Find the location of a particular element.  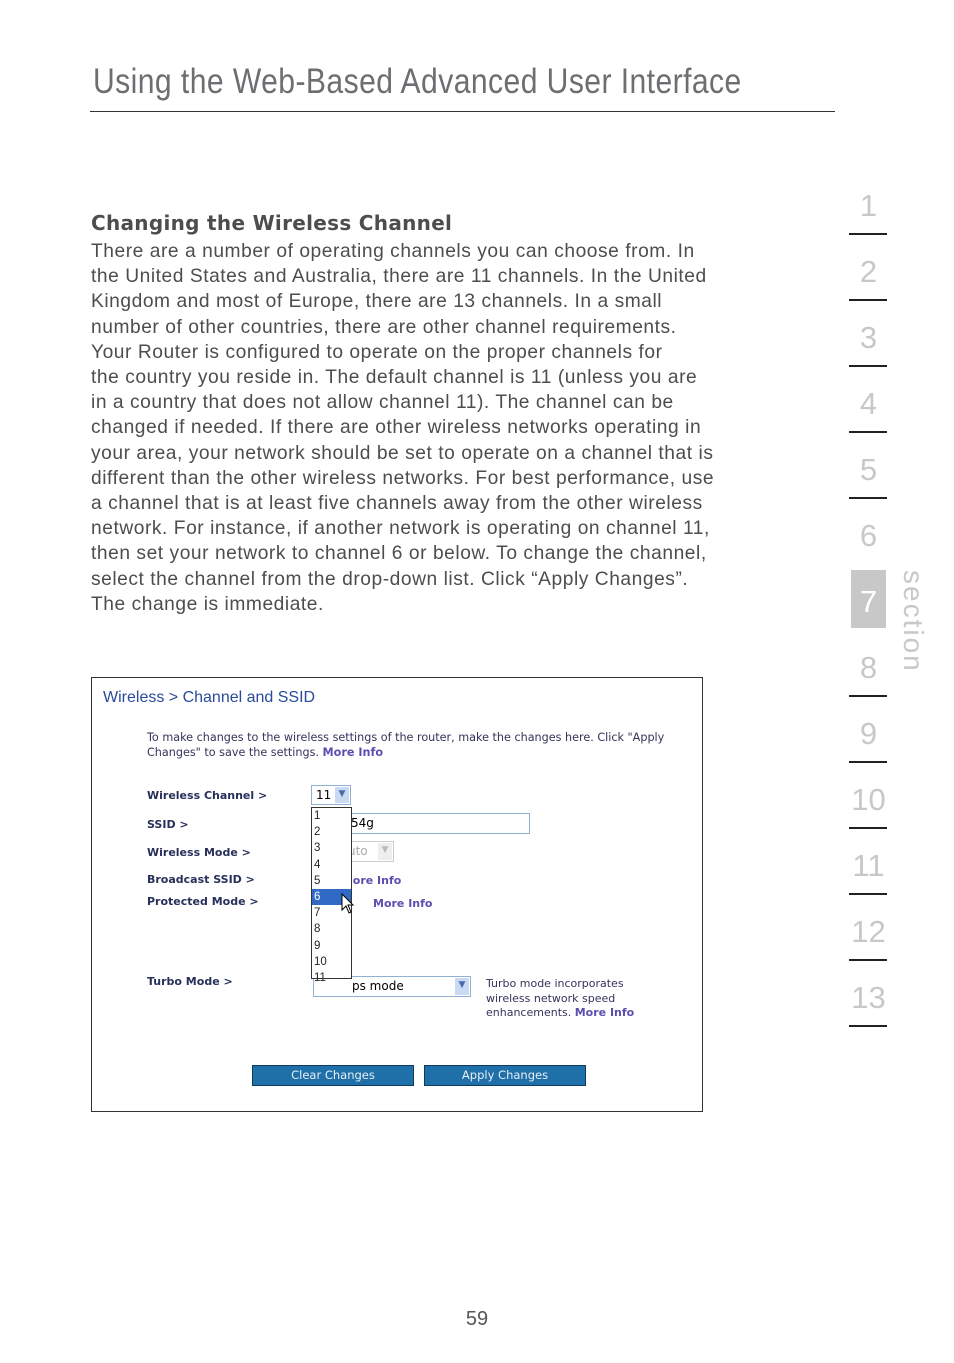

wireless-channel-select: 11 ▼ is located at coordinates (331, 795).